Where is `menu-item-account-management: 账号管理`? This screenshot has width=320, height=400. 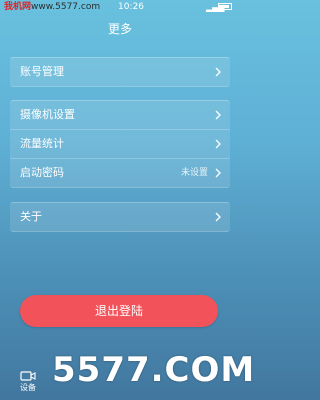 menu-item-account-management: 账号管理 is located at coordinates (120, 72).